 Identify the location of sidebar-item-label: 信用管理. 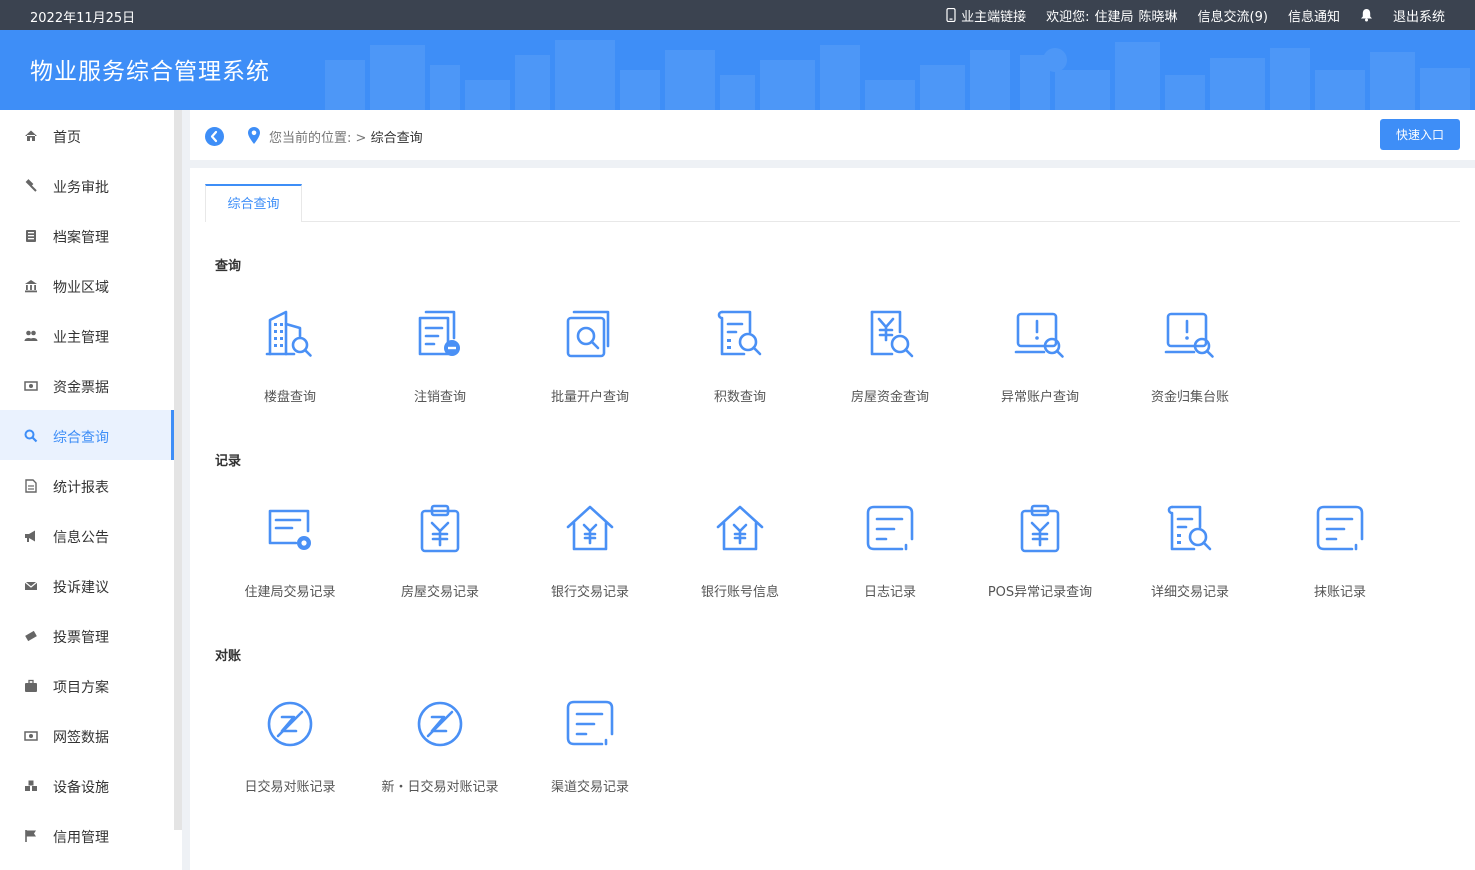
(81, 838).